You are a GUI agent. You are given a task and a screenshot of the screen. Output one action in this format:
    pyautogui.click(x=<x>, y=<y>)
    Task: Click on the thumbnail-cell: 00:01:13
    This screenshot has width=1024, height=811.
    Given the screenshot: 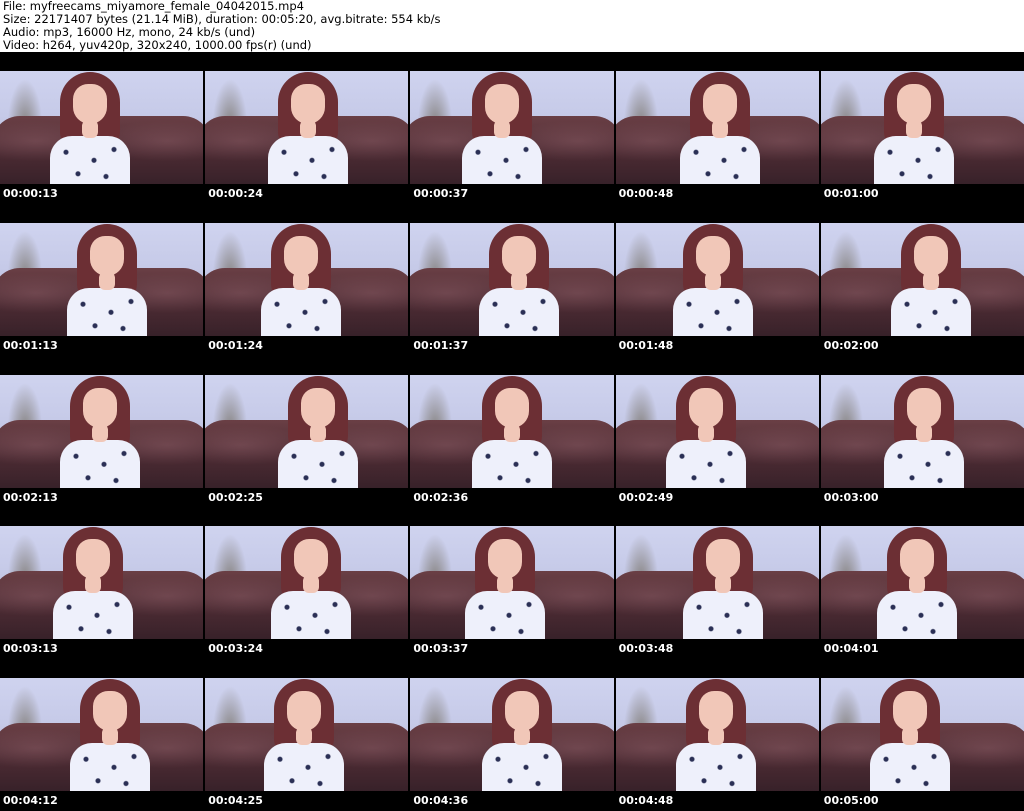 What is the action you would take?
    pyautogui.click(x=102, y=279)
    